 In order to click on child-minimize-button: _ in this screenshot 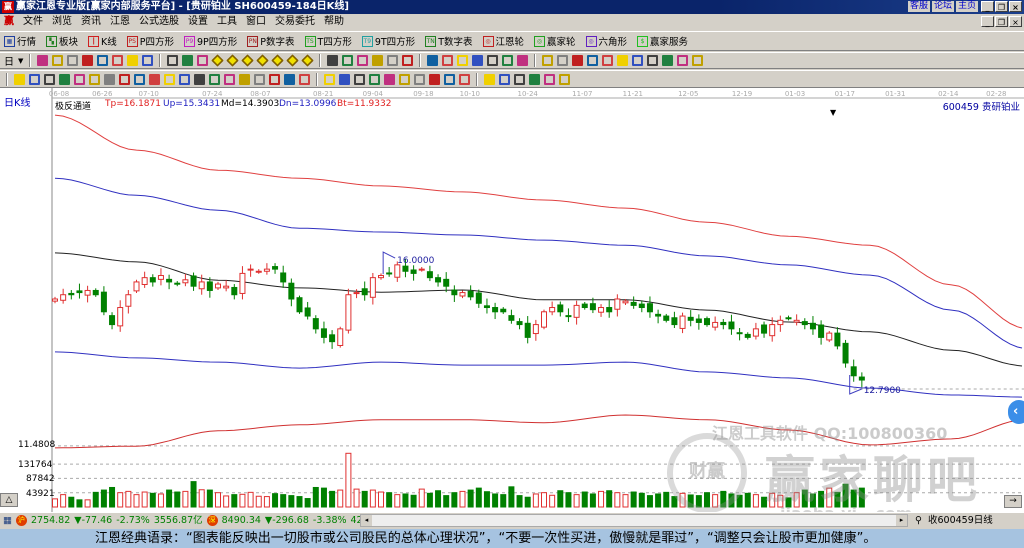, I will do `click(987, 21)`.